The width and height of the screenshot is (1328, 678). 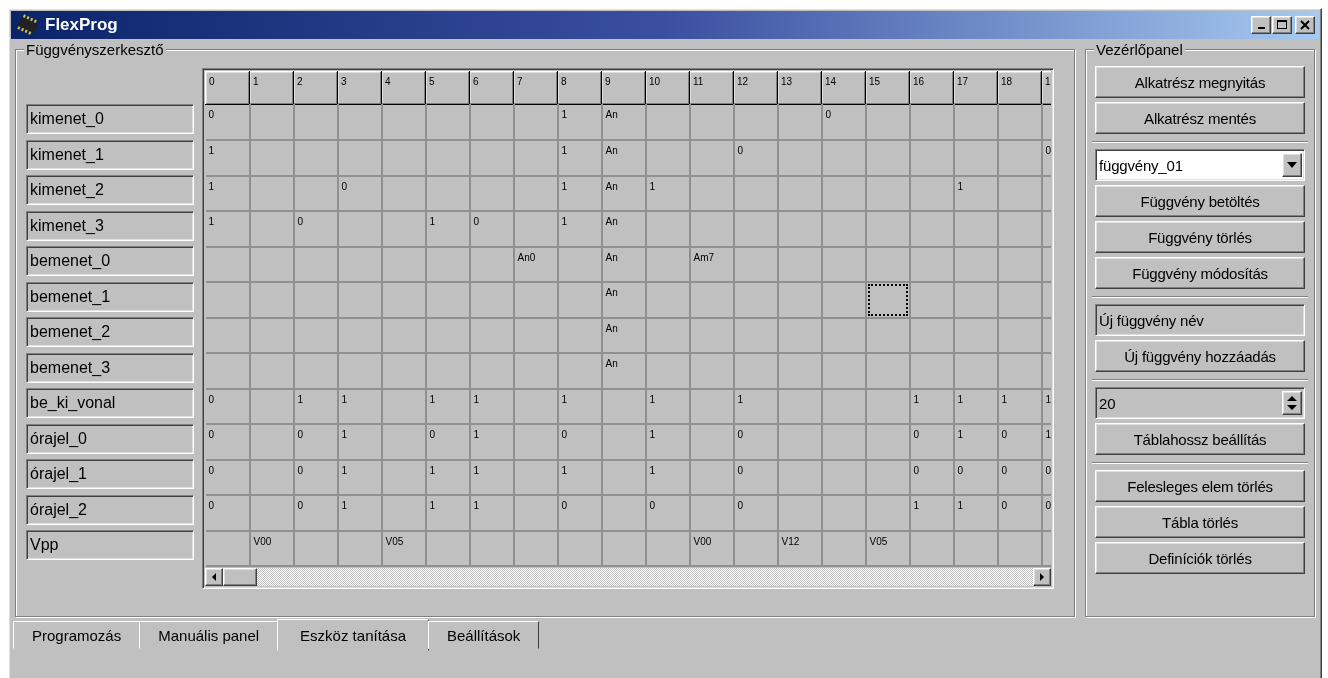 I want to click on table-cell: V12, so click(x=799, y=548).